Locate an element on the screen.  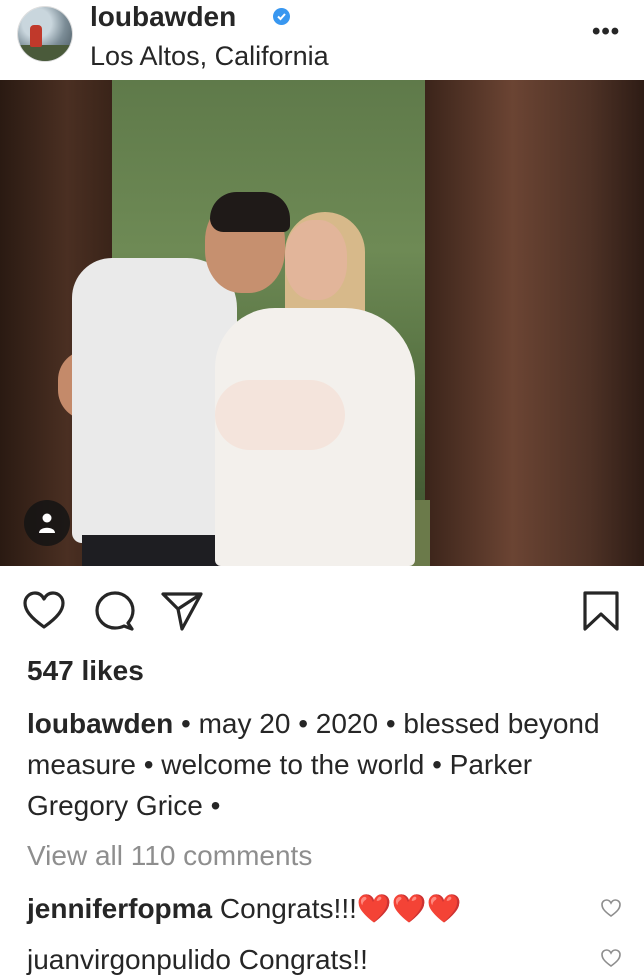
avatar-figure is located at coordinates (36, 36).